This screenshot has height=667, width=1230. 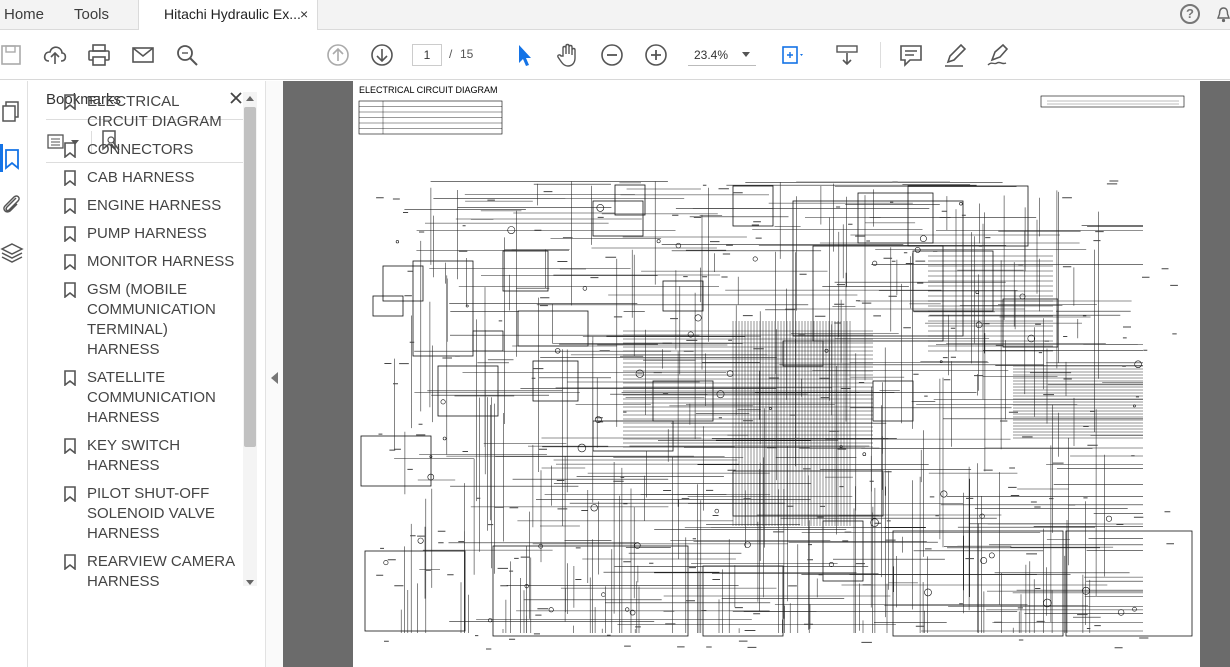 I want to click on bookmark-label: REARVIEW CAMERA HARNESS, so click(x=161, y=569).